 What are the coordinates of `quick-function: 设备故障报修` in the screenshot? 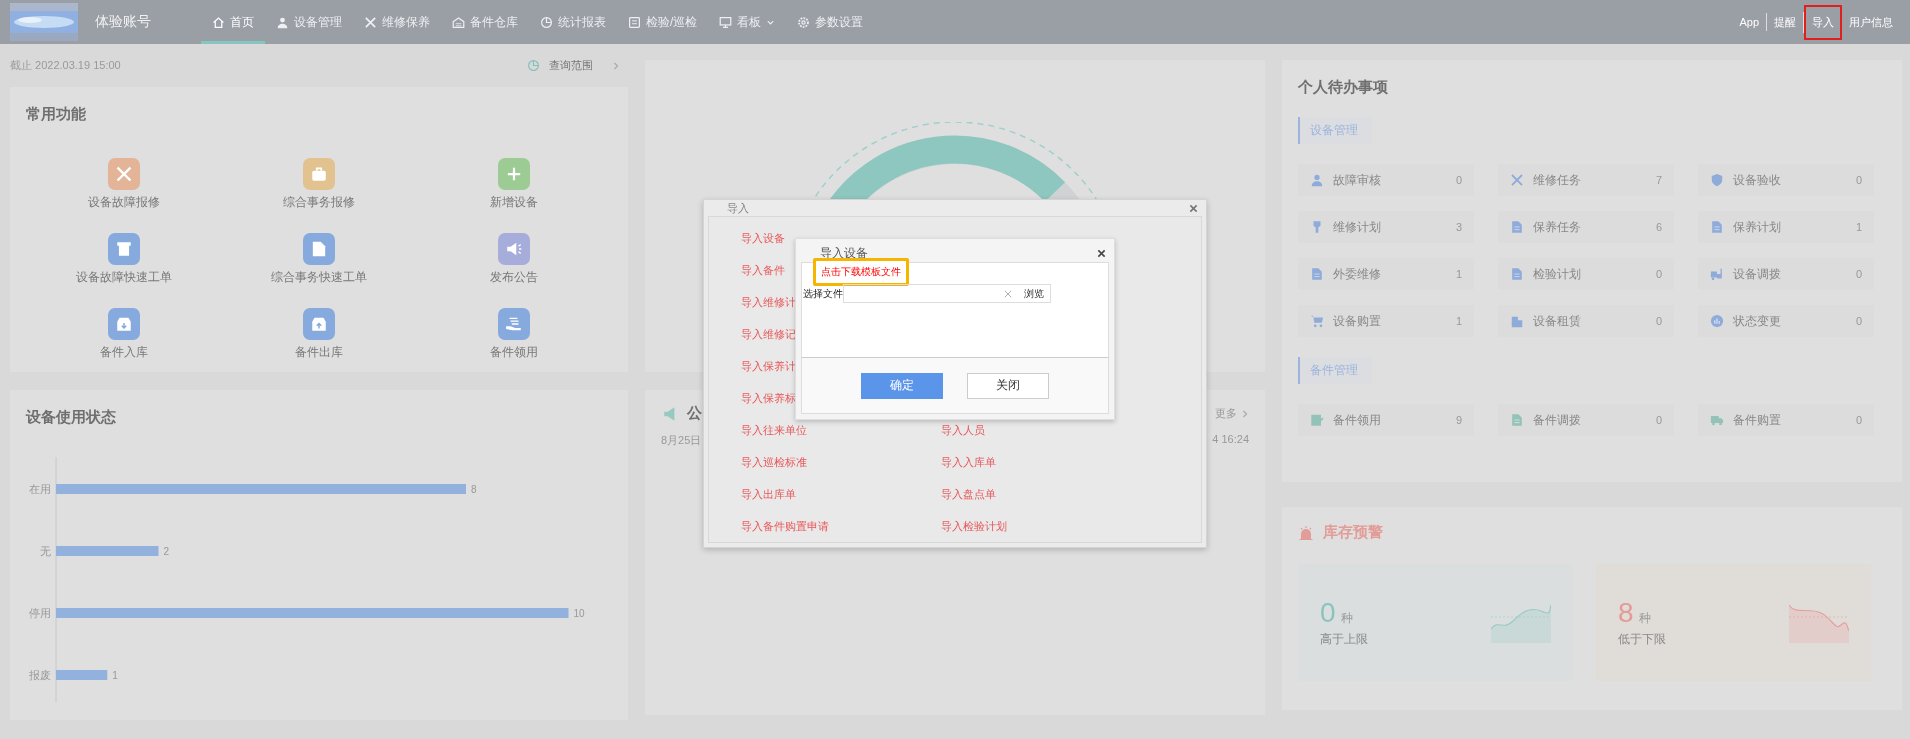 It's located at (124, 184).